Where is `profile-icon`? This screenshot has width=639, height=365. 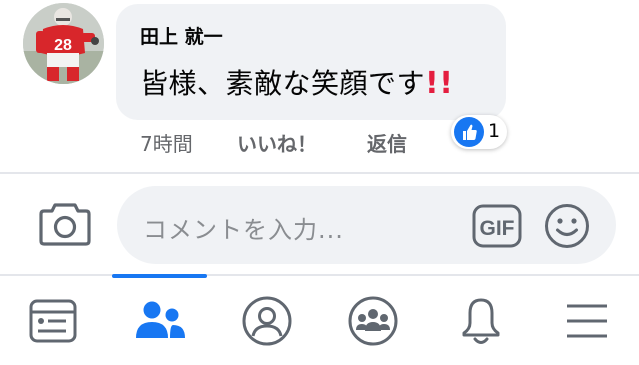
profile-icon is located at coordinates (267, 321).